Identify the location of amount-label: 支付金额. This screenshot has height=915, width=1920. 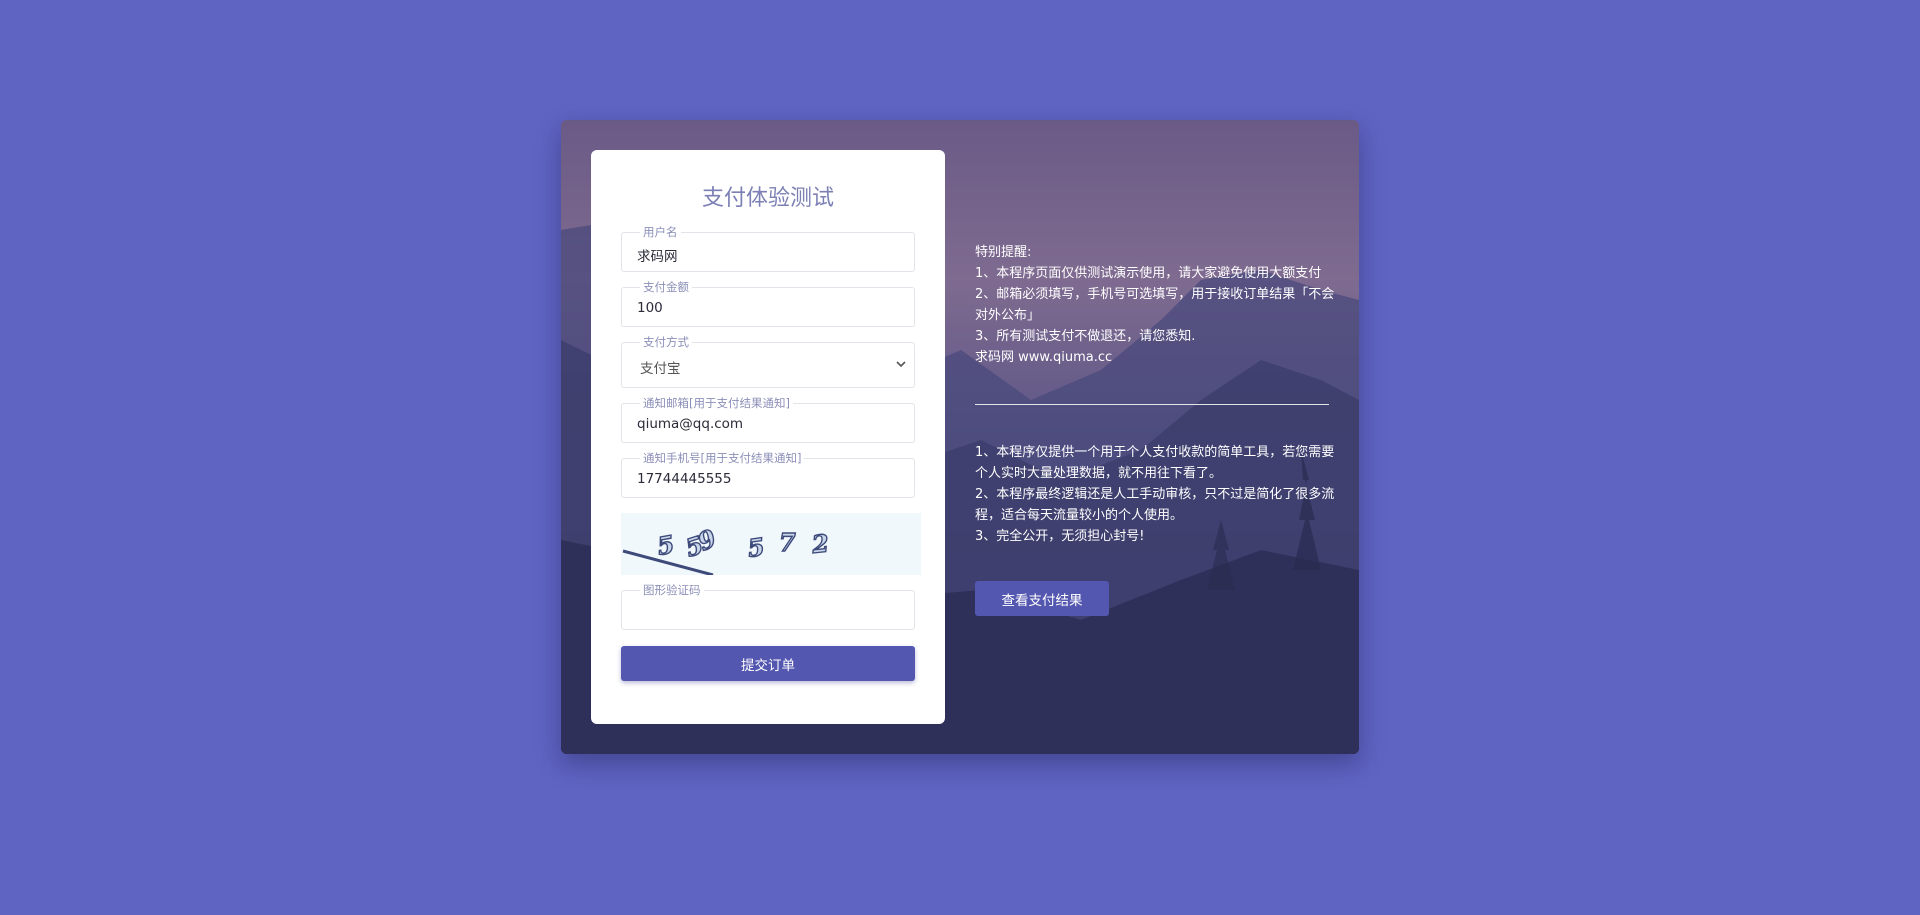
(666, 287).